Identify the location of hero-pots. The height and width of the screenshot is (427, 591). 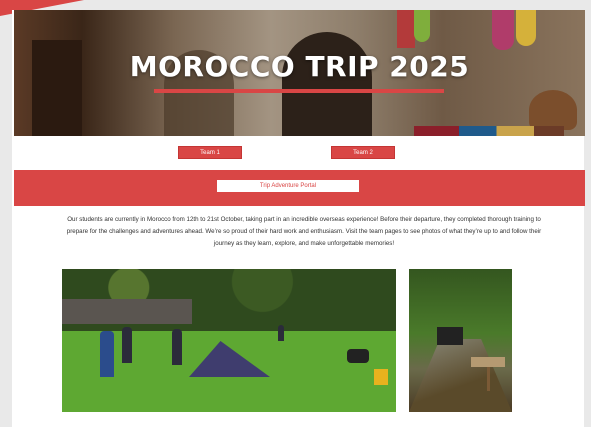
(489, 131).